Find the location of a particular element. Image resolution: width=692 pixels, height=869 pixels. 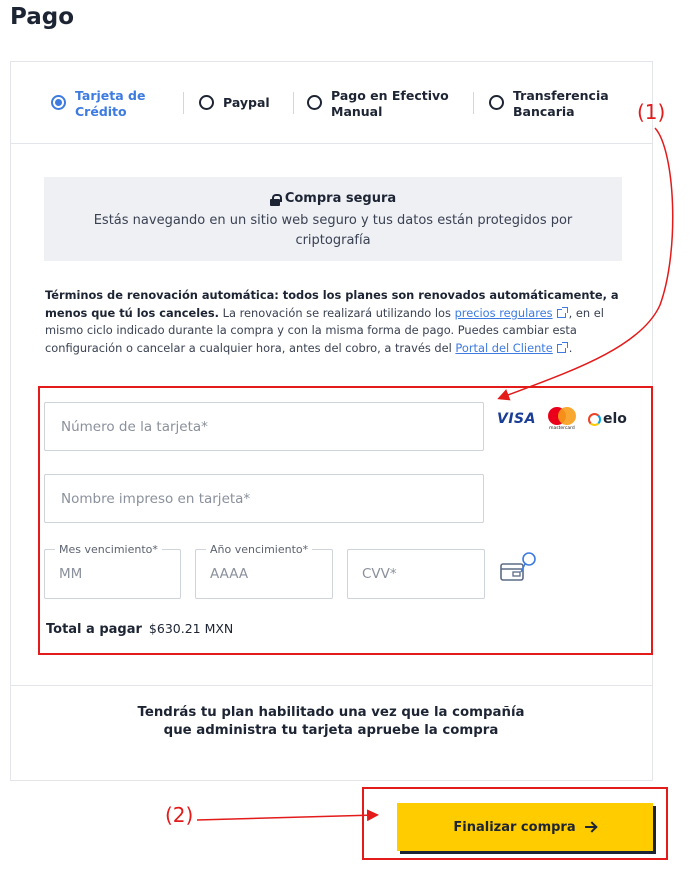

annotation-label-1: (1) is located at coordinates (651, 112).